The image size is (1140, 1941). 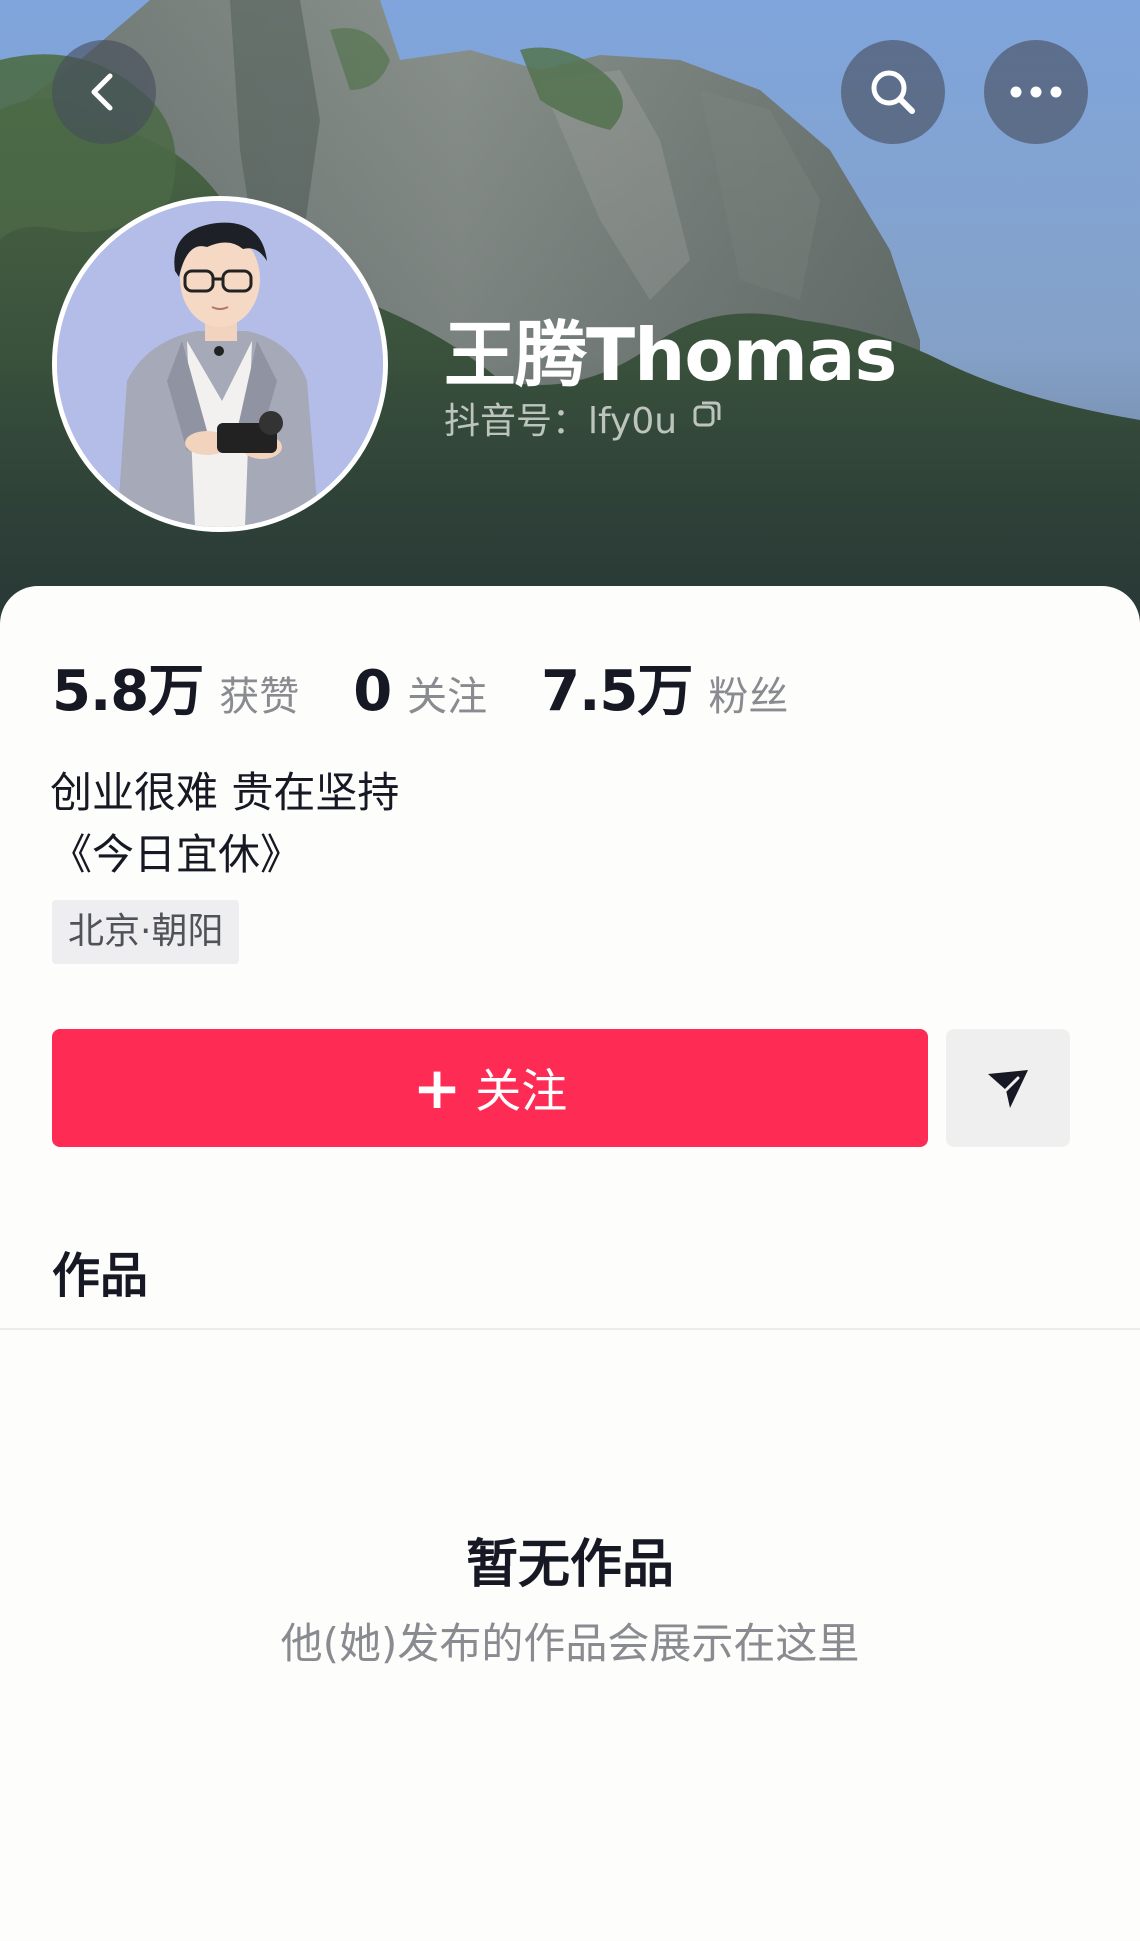 I want to click on profile-stats: 5.8万 获赞 0 关注 7.5万 粉丝, so click(x=447, y=686).